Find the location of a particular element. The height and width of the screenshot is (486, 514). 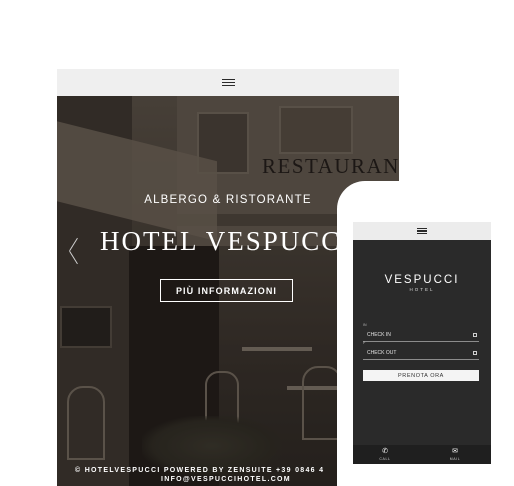

carousel-prev-arrow-icon is located at coordinates (71, 251).